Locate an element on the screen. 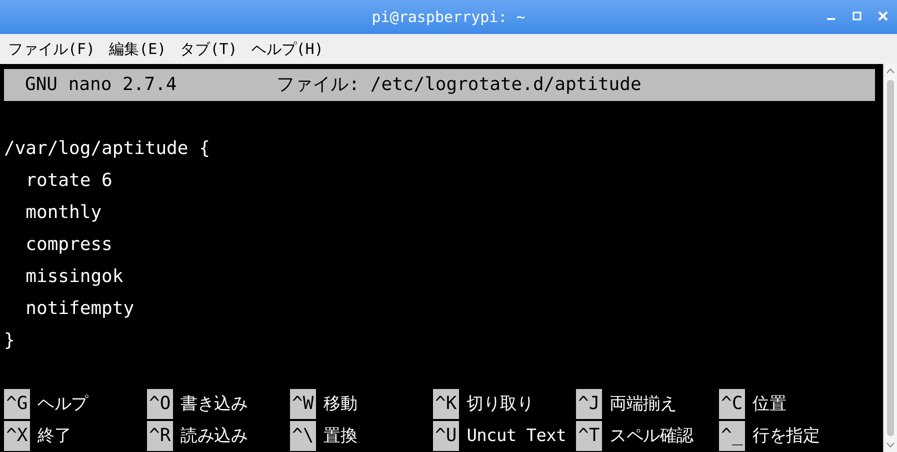 The image size is (897, 452). shortcut-label: 置換 is located at coordinates (341, 436).